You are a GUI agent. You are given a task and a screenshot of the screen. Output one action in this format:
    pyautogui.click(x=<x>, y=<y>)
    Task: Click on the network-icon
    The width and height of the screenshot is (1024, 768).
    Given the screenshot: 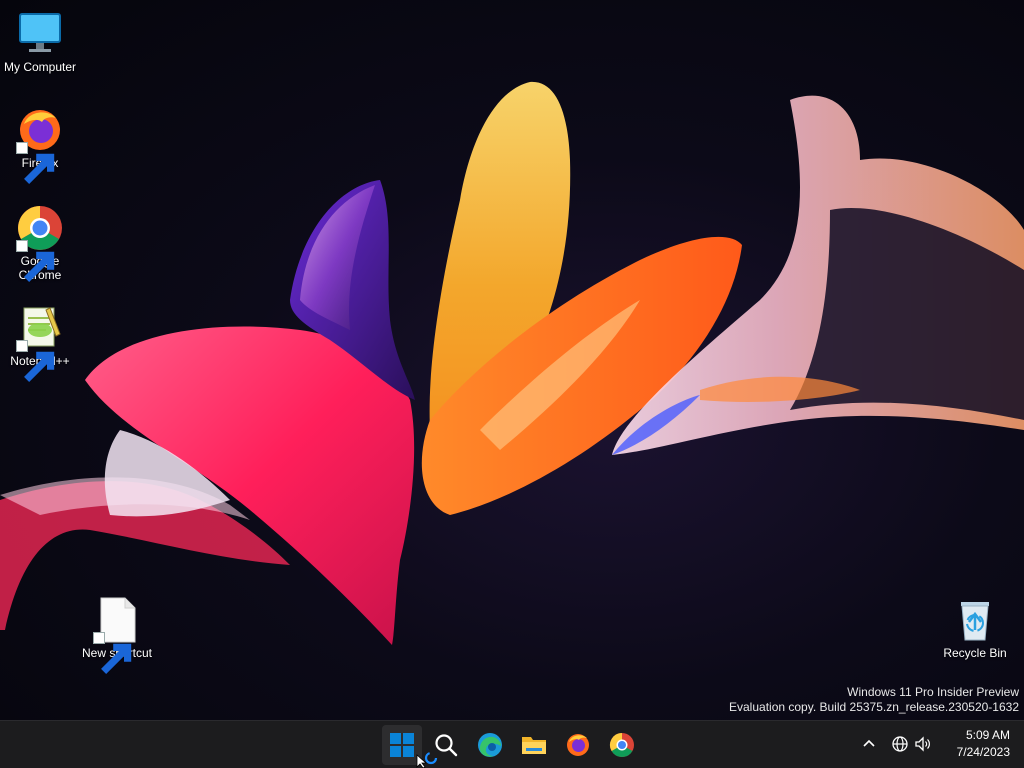 What is the action you would take?
    pyautogui.click(x=900, y=744)
    